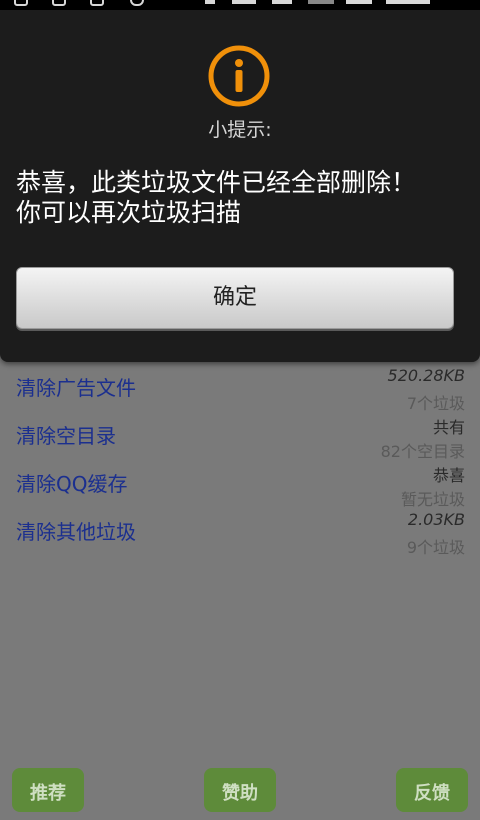 The image size is (480, 820). What do you see at coordinates (240, 130) in the screenshot?
I see `dialog-title: 小提示:` at bounding box center [240, 130].